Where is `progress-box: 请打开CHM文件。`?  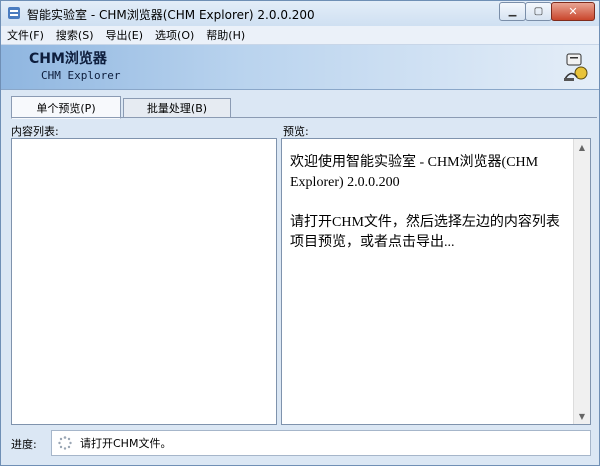
progress-box: 请打开CHM文件。 is located at coordinates (321, 443).